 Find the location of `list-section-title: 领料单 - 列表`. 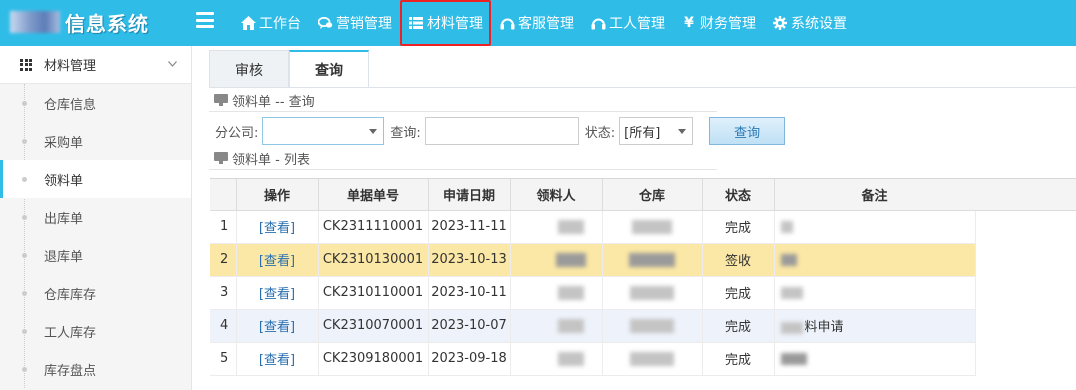

list-section-title: 领料单 - 列表 is located at coordinates (262, 158).